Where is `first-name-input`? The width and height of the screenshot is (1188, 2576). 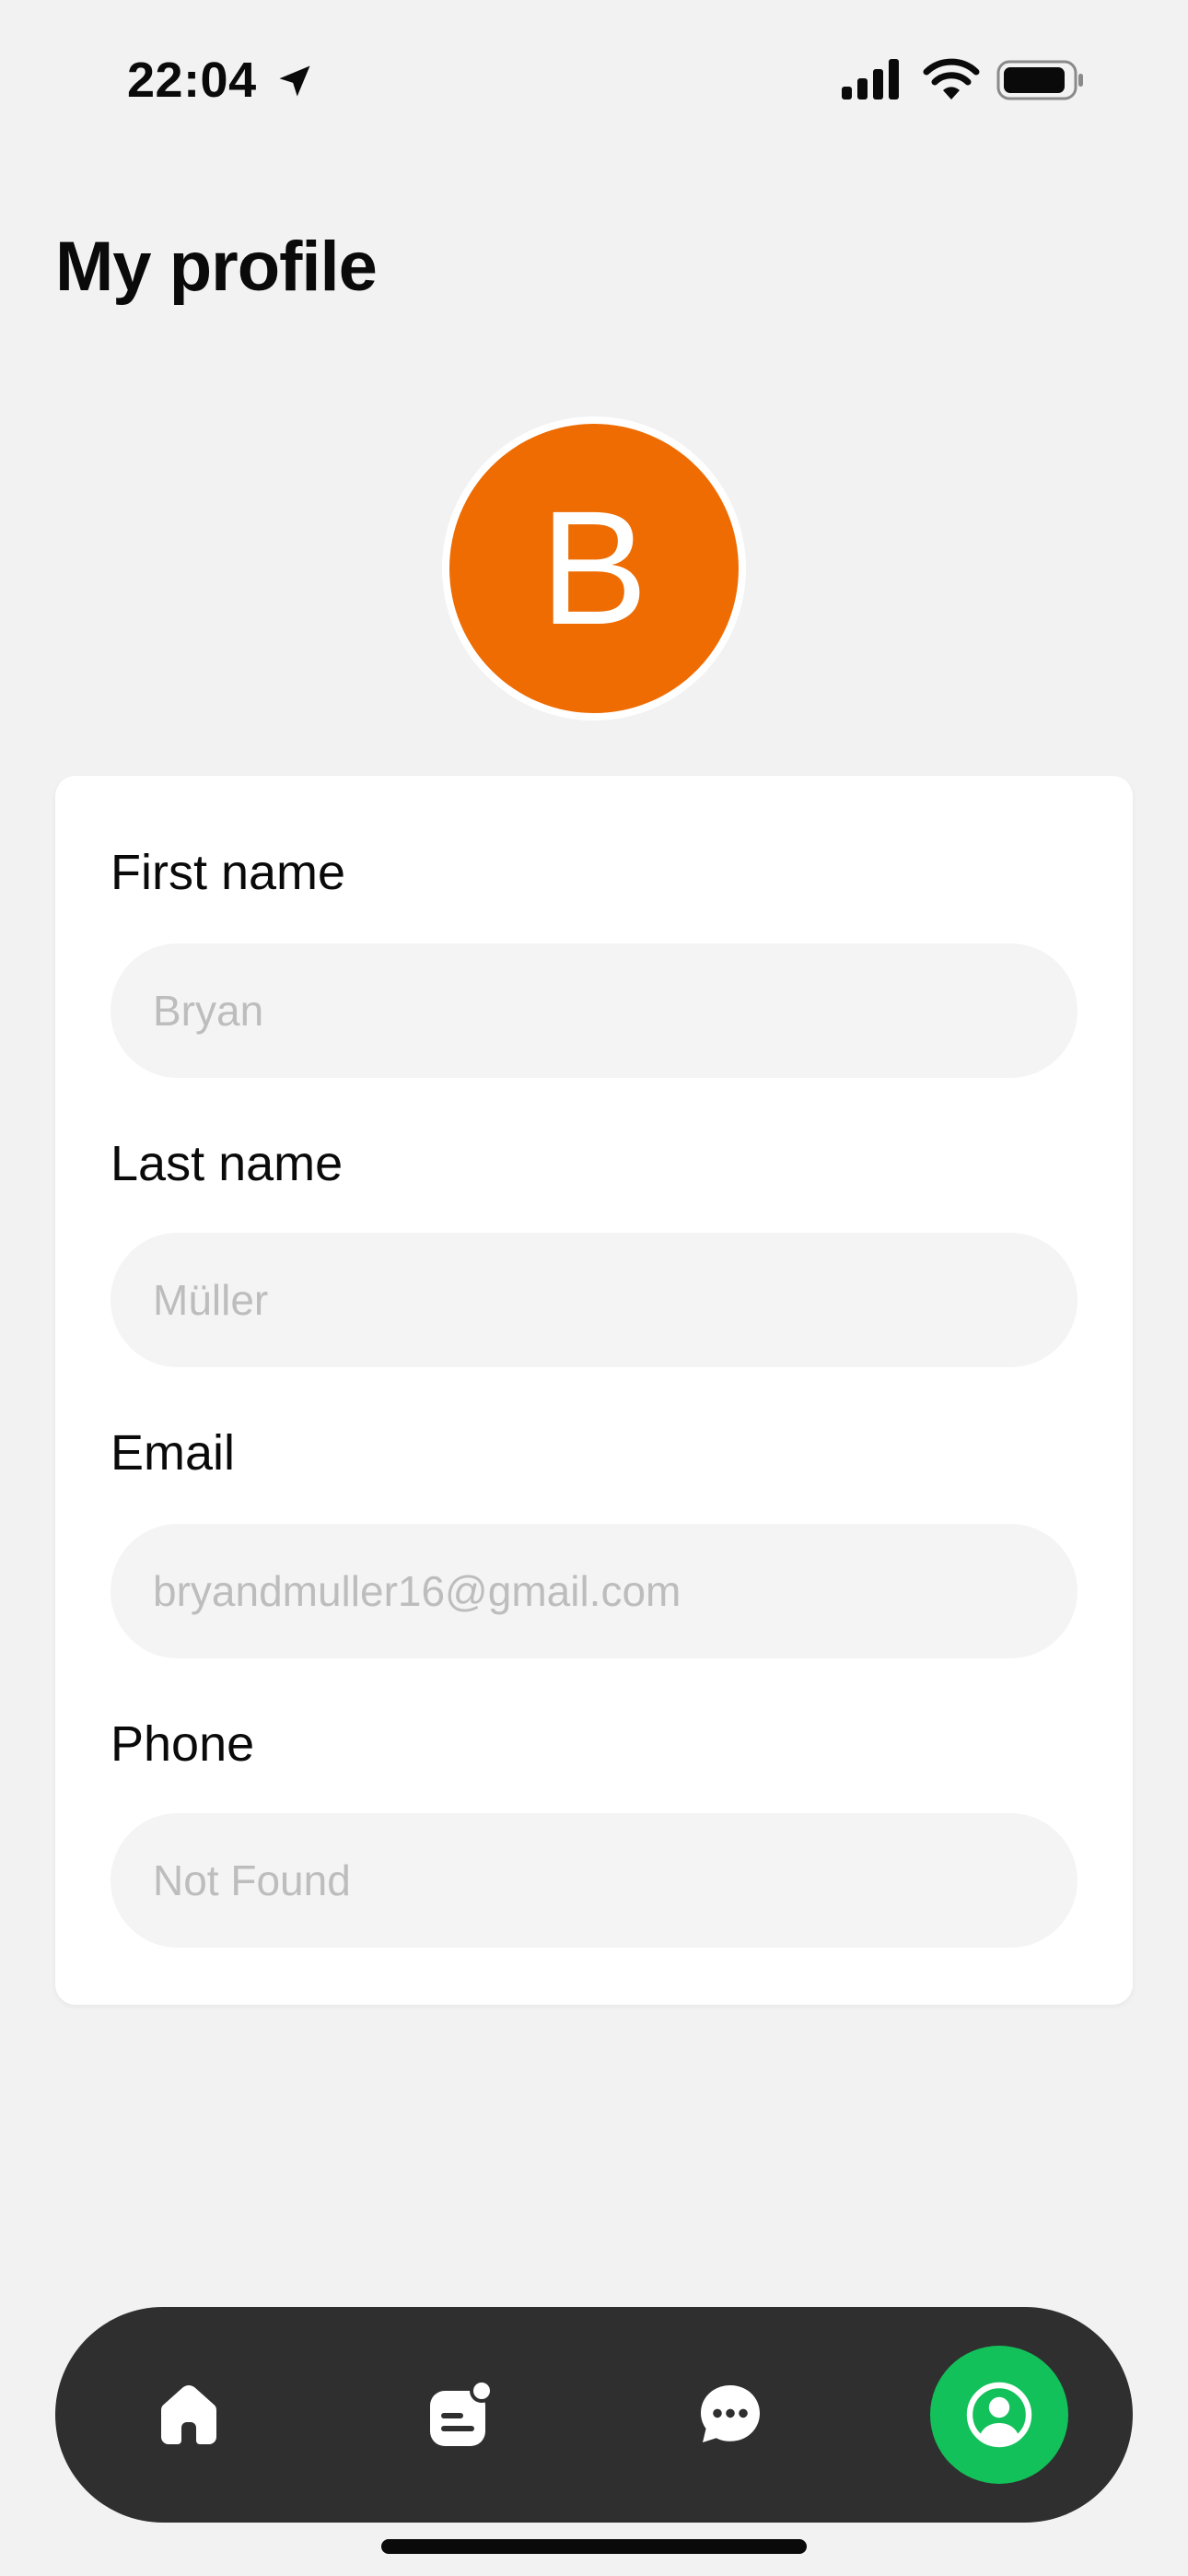 first-name-input is located at coordinates (594, 1011).